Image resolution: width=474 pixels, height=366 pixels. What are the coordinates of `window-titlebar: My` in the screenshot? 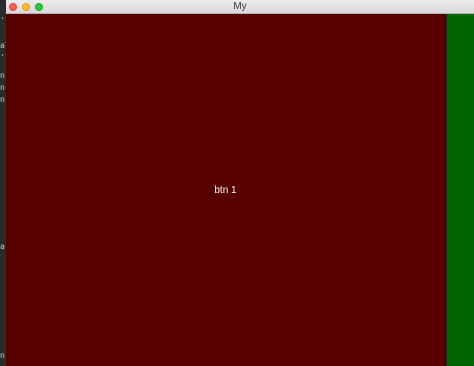 It's located at (240, 7).